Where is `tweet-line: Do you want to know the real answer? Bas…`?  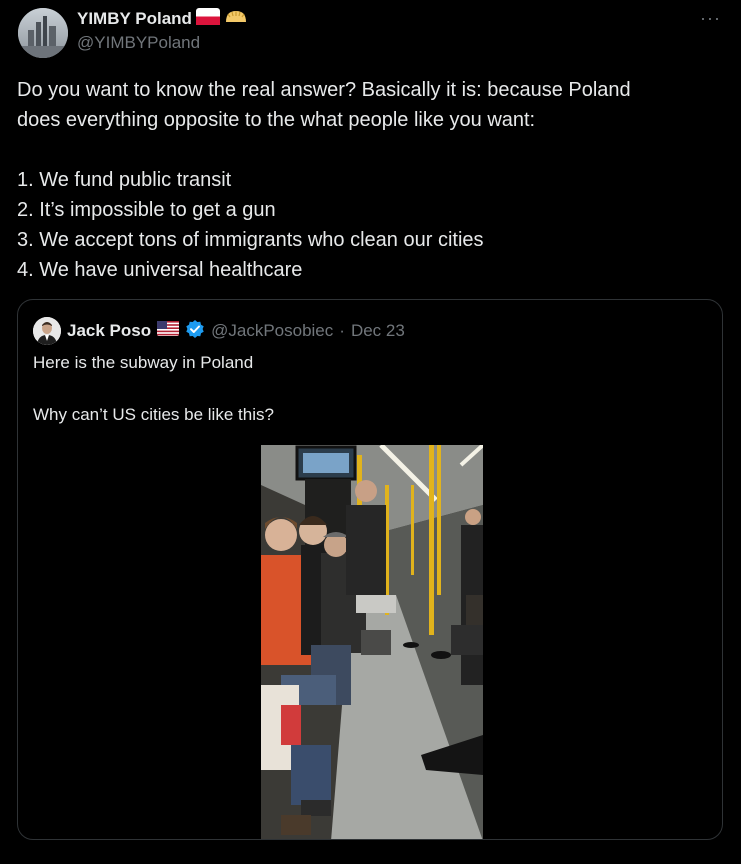 tweet-line: Do you want to know the real answer? Bas… is located at coordinates (324, 90).